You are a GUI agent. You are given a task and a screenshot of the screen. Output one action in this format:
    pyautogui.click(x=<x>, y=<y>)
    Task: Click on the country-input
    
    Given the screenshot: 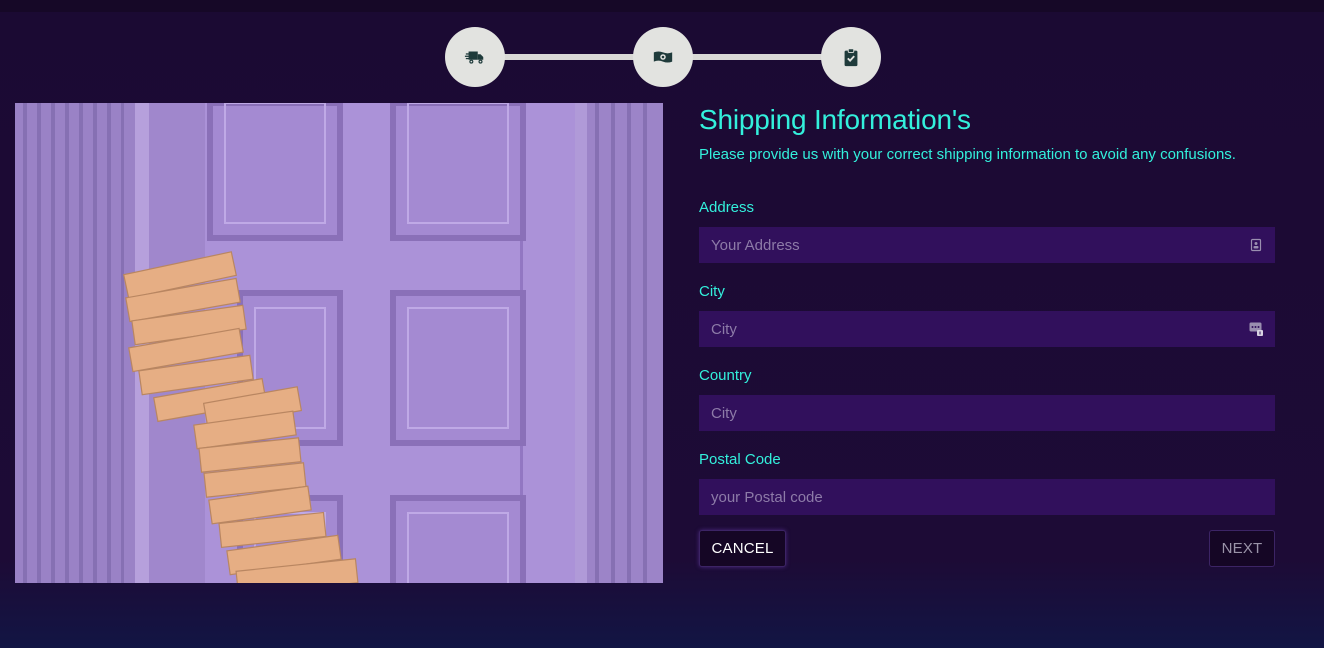 What is the action you would take?
    pyautogui.click(x=987, y=413)
    